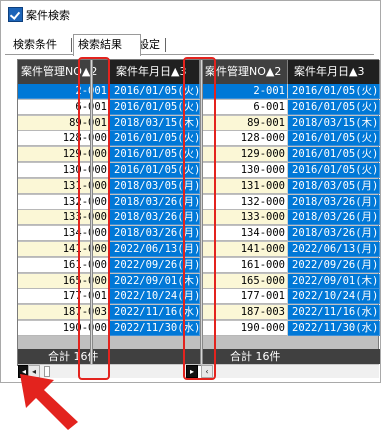 The height and width of the screenshot is (430, 382). What do you see at coordinates (334, 265) in the screenshot?
I see `case-date-cell: 2022/09/26(月)` at bounding box center [334, 265].